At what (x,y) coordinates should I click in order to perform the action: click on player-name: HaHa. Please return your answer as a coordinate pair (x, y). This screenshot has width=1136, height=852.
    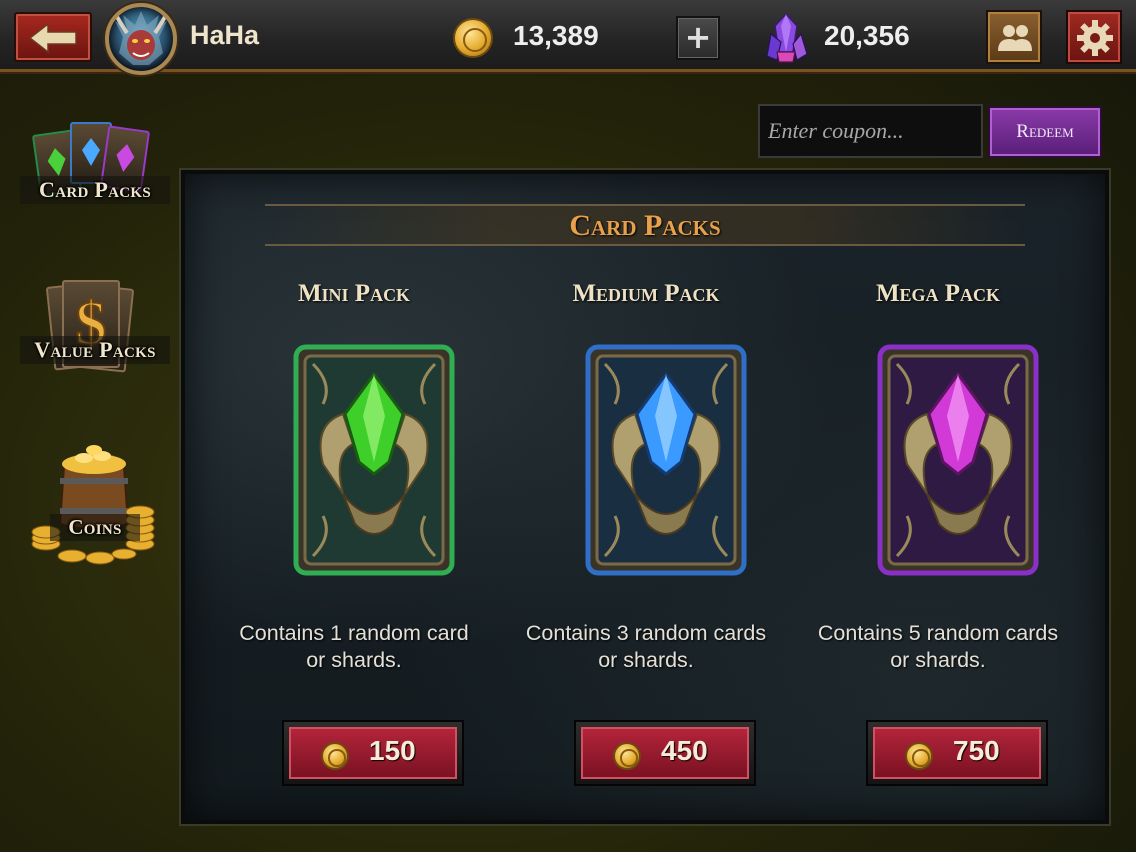
    Looking at the image, I should click on (225, 35).